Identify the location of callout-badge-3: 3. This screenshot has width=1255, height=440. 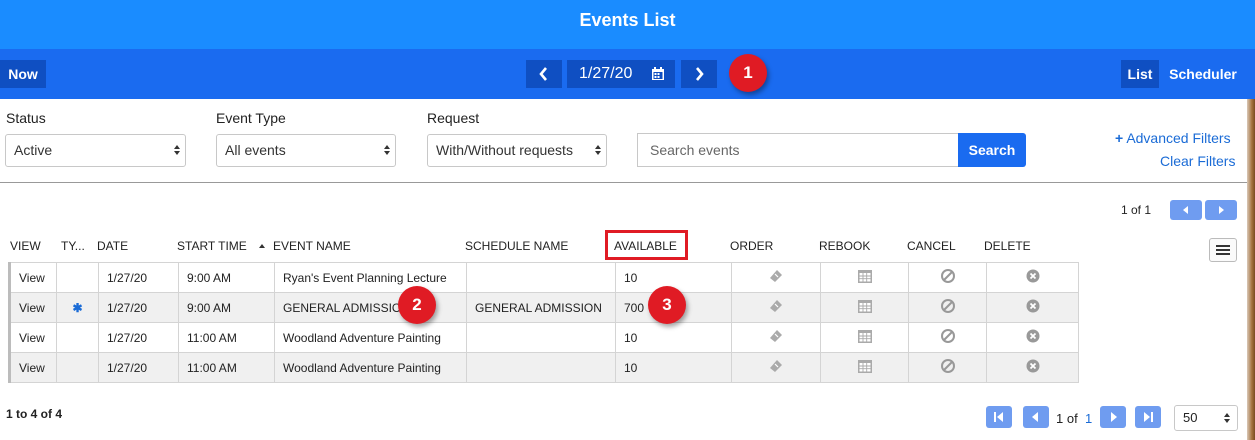
(667, 305).